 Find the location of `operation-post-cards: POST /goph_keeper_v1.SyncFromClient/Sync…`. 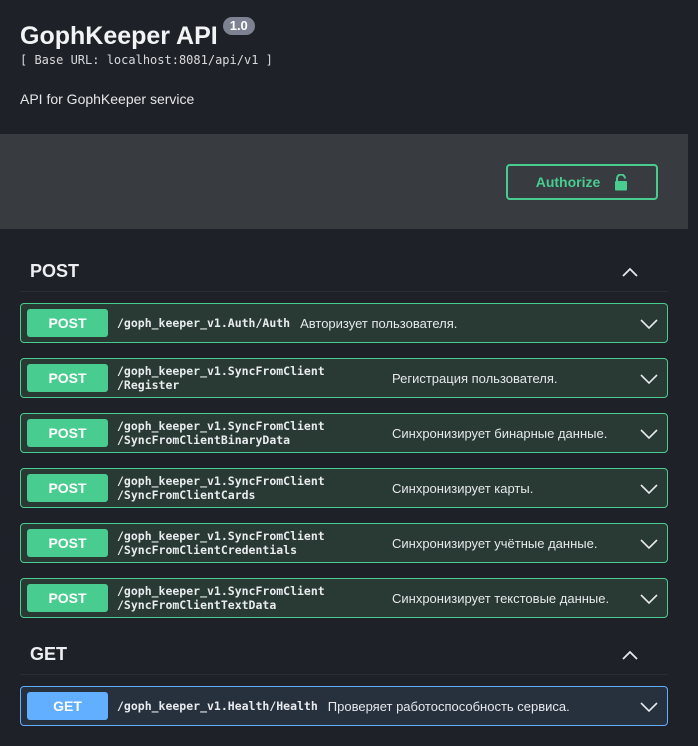

operation-post-cards: POST /goph_keeper_v1.SyncFromClient/Sync… is located at coordinates (344, 488).